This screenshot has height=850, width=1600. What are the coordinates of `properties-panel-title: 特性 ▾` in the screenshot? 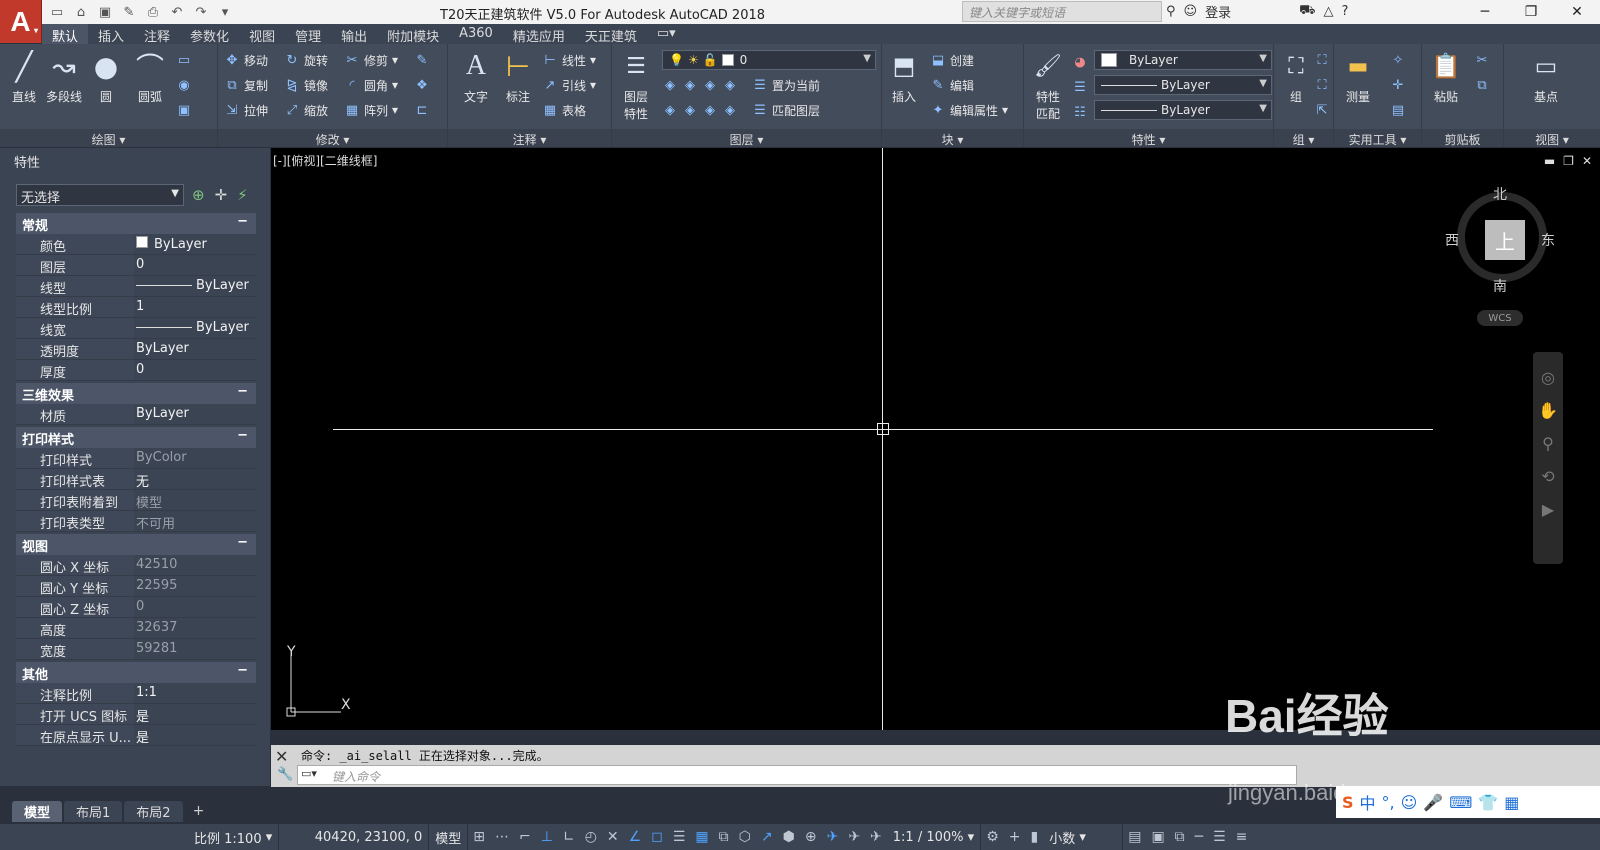 It's located at (1148, 138).